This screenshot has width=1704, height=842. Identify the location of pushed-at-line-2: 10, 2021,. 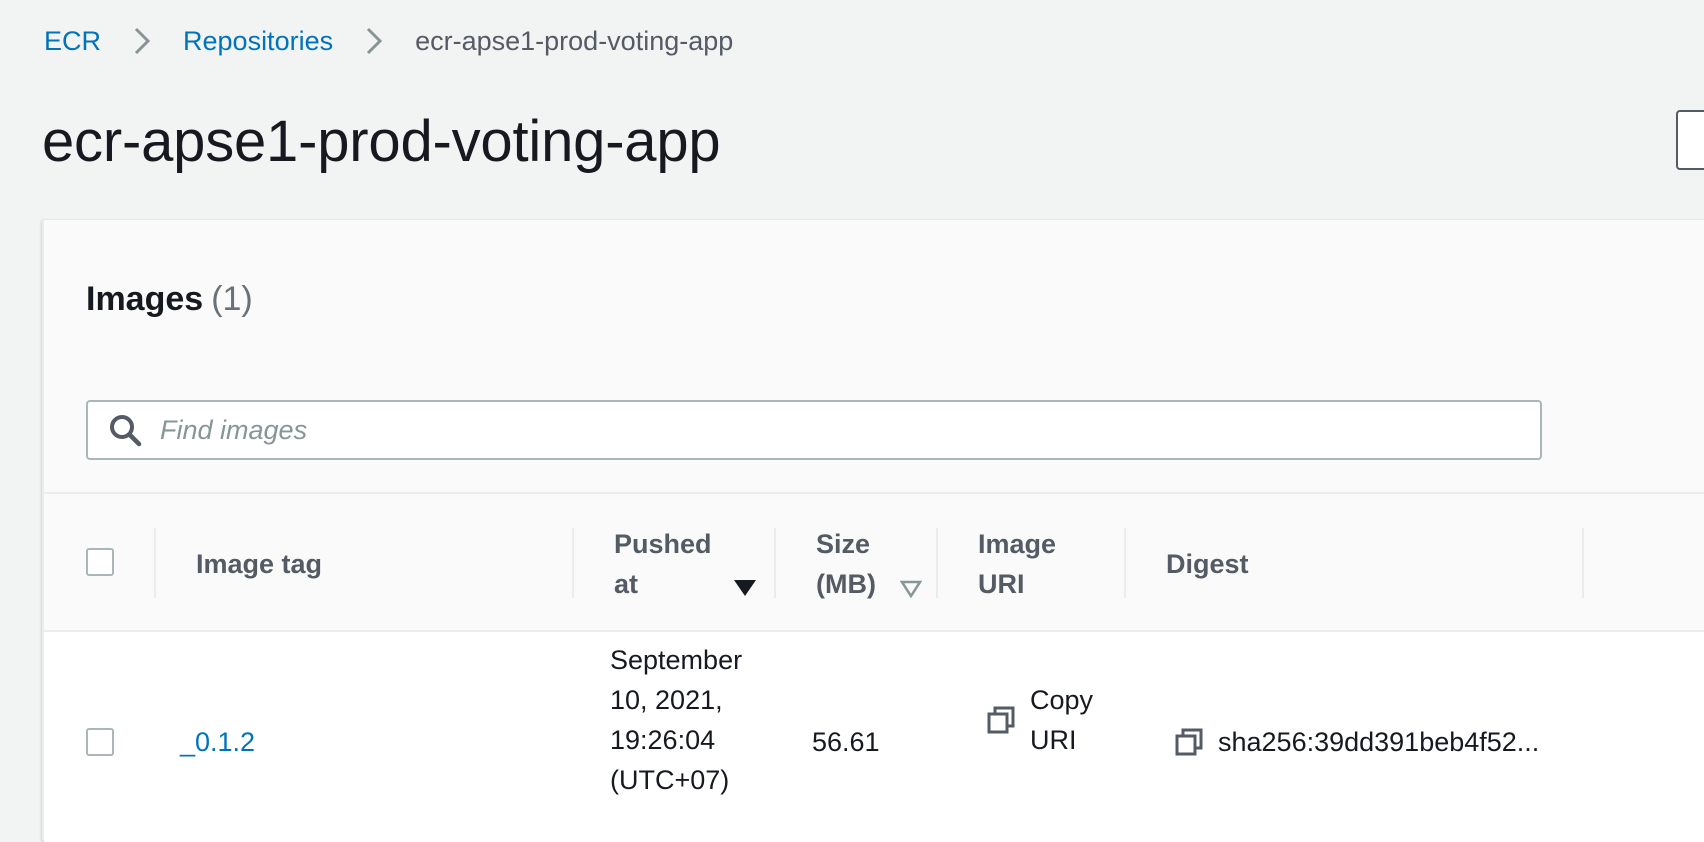
(666, 700).